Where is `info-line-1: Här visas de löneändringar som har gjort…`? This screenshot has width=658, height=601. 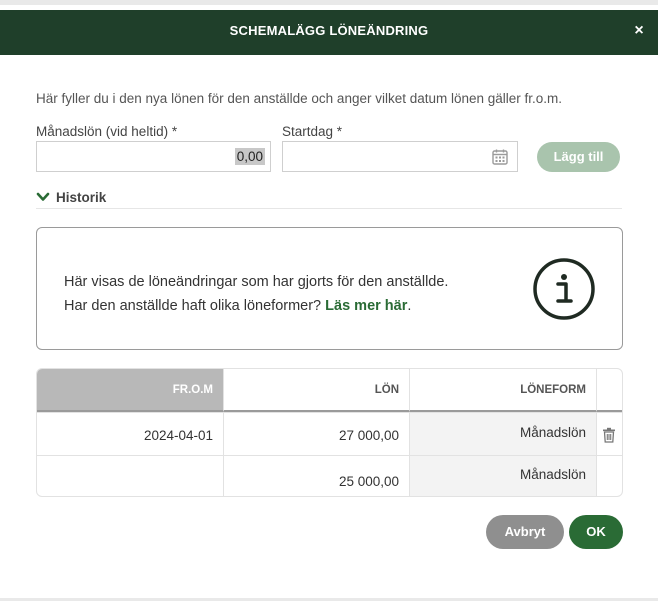
info-line-1: Här visas de löneändringar som har gjort… is located at coordinates (256, 282).